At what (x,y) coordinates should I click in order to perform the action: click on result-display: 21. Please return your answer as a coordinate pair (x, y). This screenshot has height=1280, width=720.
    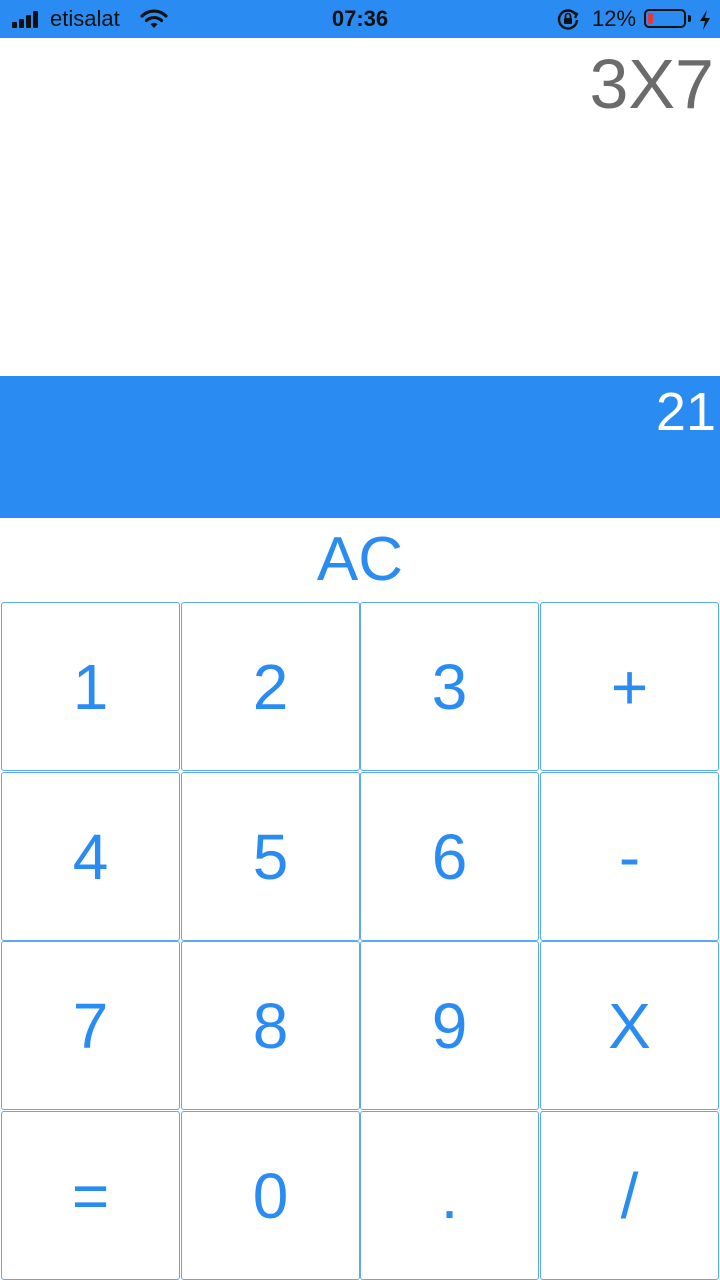
    Looking at the image, I should click on (360, 447).